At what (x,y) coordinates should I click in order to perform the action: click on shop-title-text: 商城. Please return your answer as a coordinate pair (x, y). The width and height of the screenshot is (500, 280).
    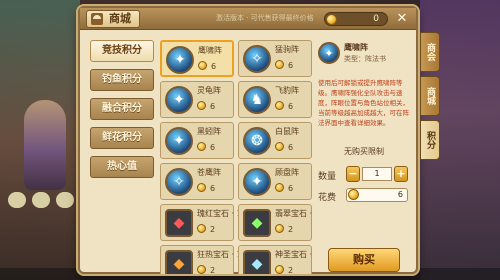
    Looking at the image, I should click on (120, 18).